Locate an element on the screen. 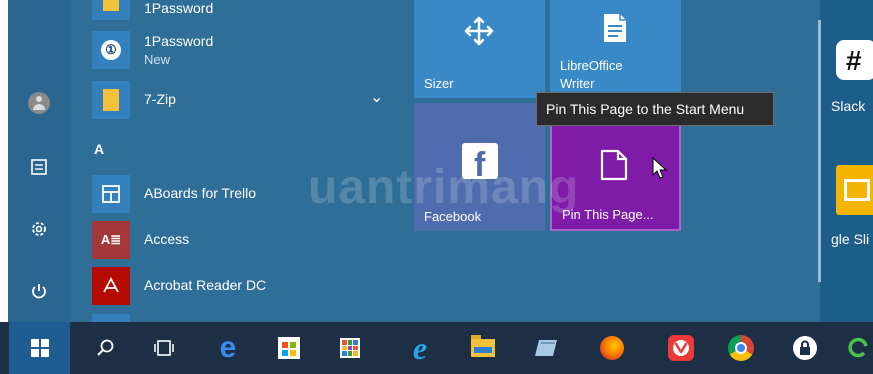 Image resolution: width=873 pixels, height=374 pixels. app-name: Acrobat Reader DC is located at coordinates (205, 285).